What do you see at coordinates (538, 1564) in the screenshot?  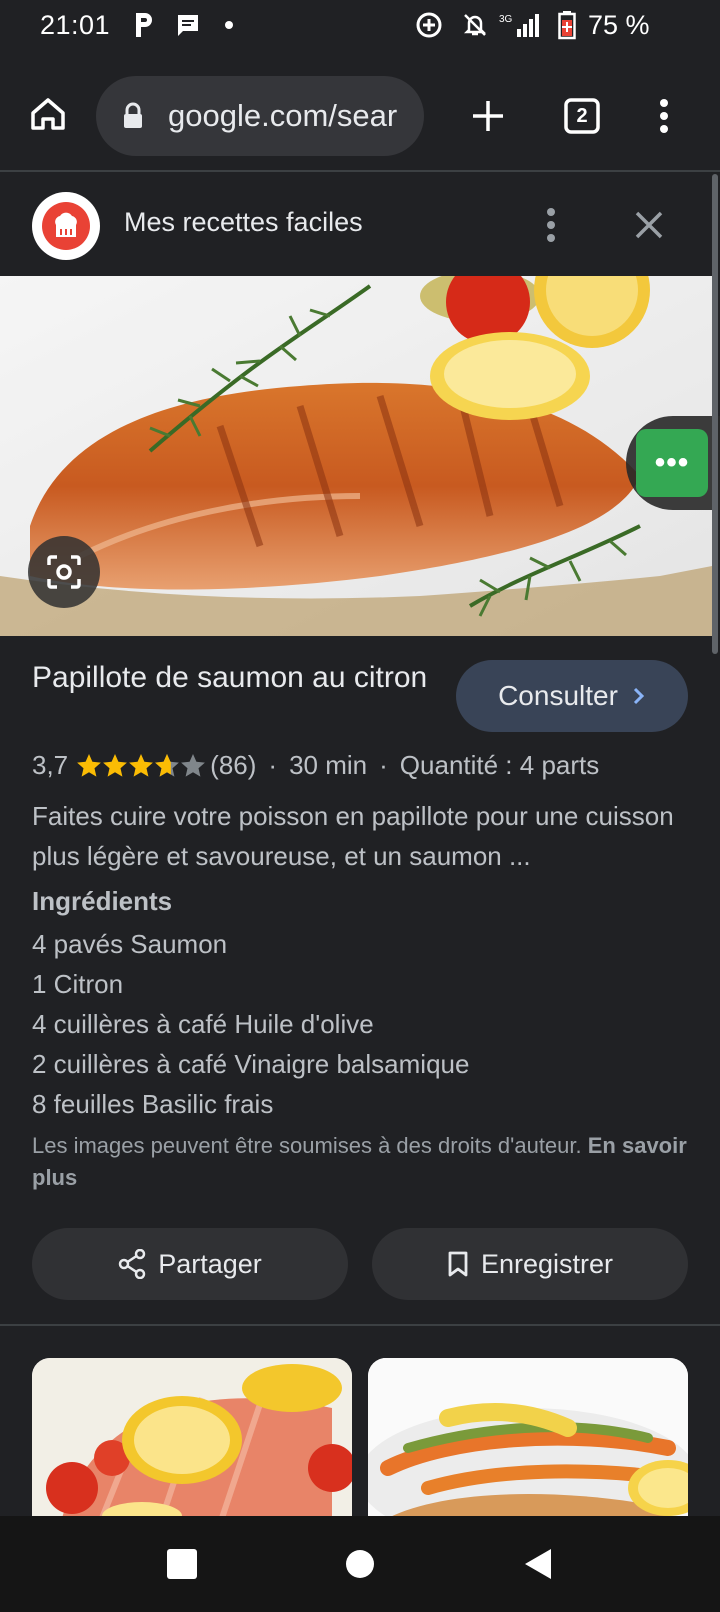 I see `back-icon` at bounding box center [538, 1564].